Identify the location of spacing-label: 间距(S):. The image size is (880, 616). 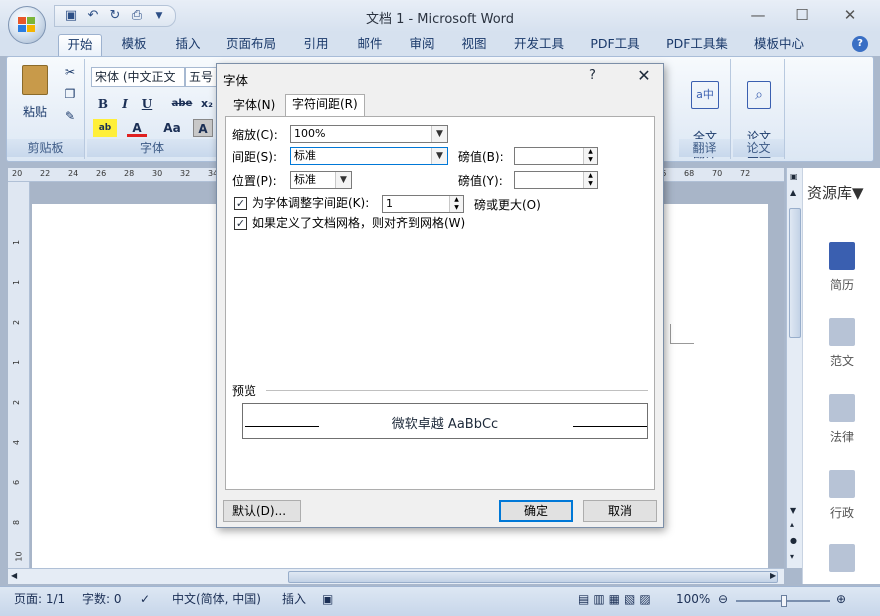
(255, 157).